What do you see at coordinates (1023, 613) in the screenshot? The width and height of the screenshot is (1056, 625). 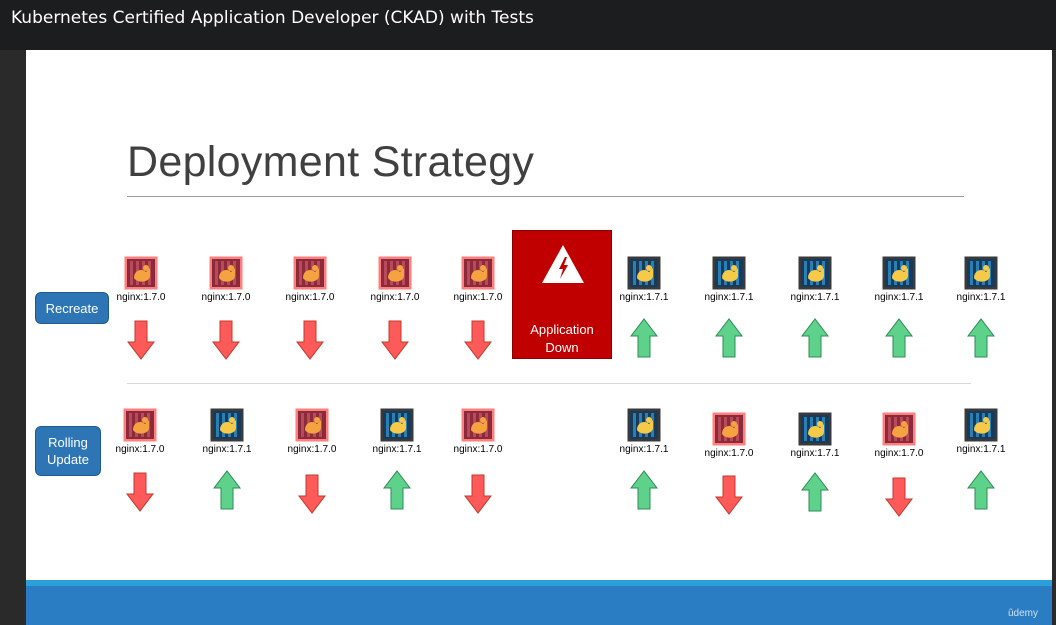 I see `udemy-watermark: ûdemy` at bounding box center [1023, 613].